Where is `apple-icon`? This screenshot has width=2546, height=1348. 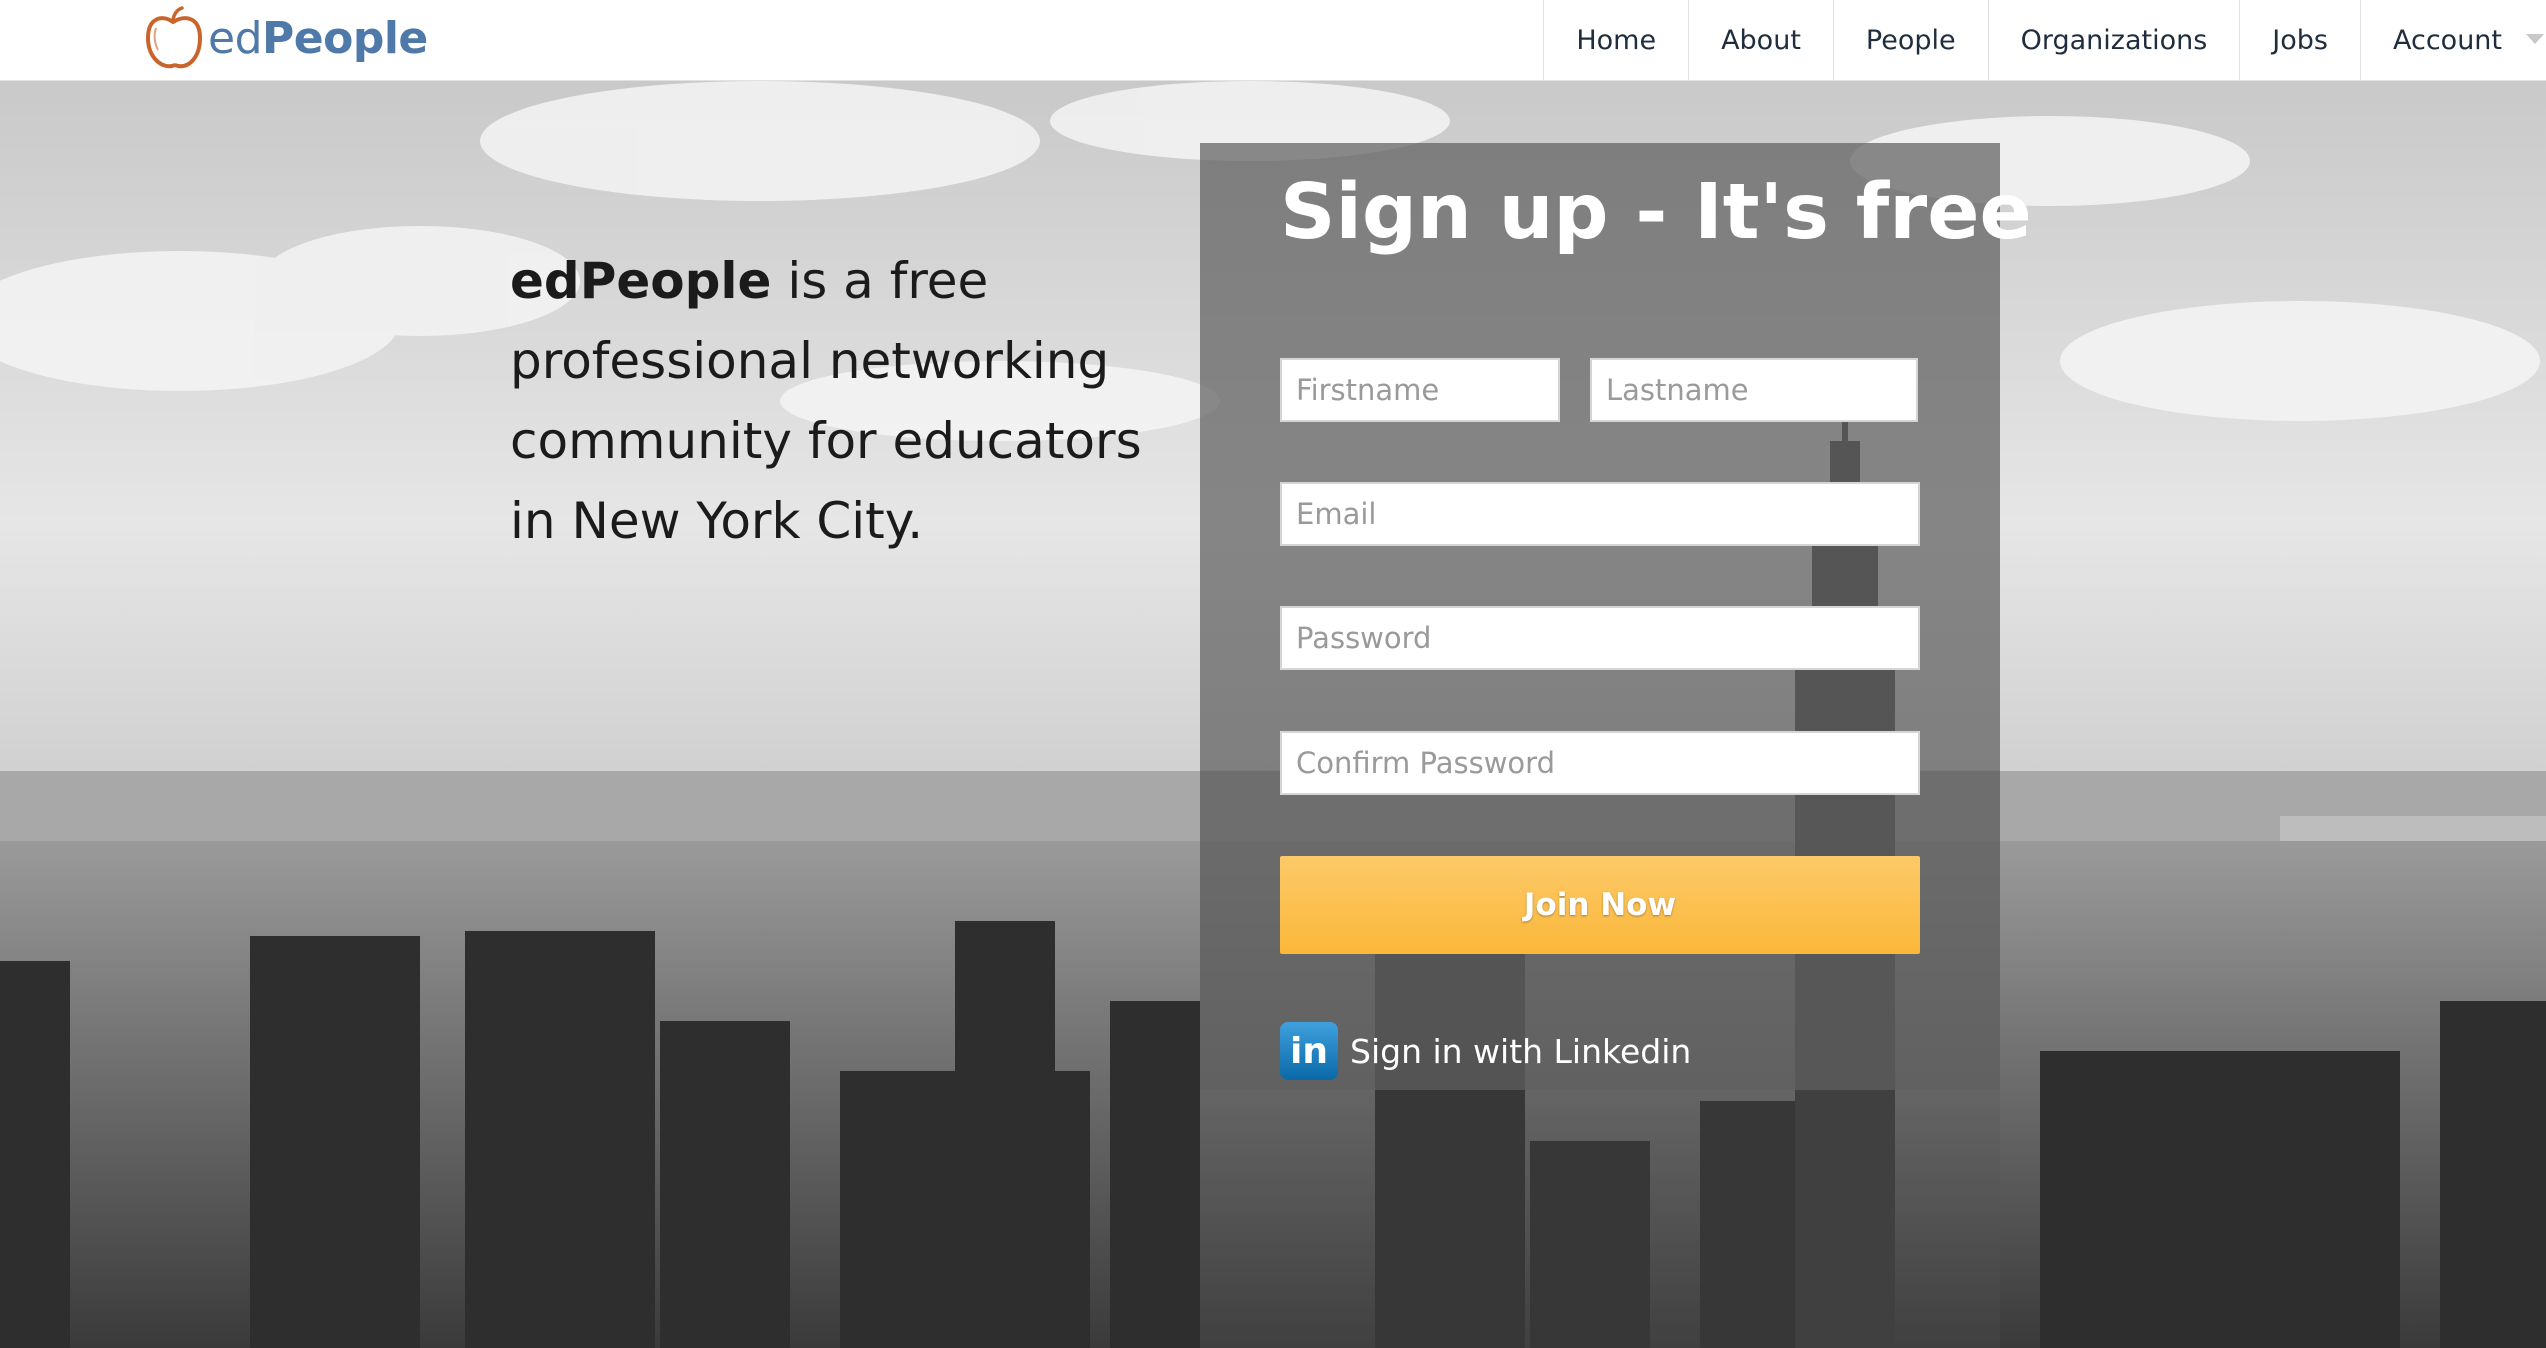 apple-icon is located at coordinates (174, 37).